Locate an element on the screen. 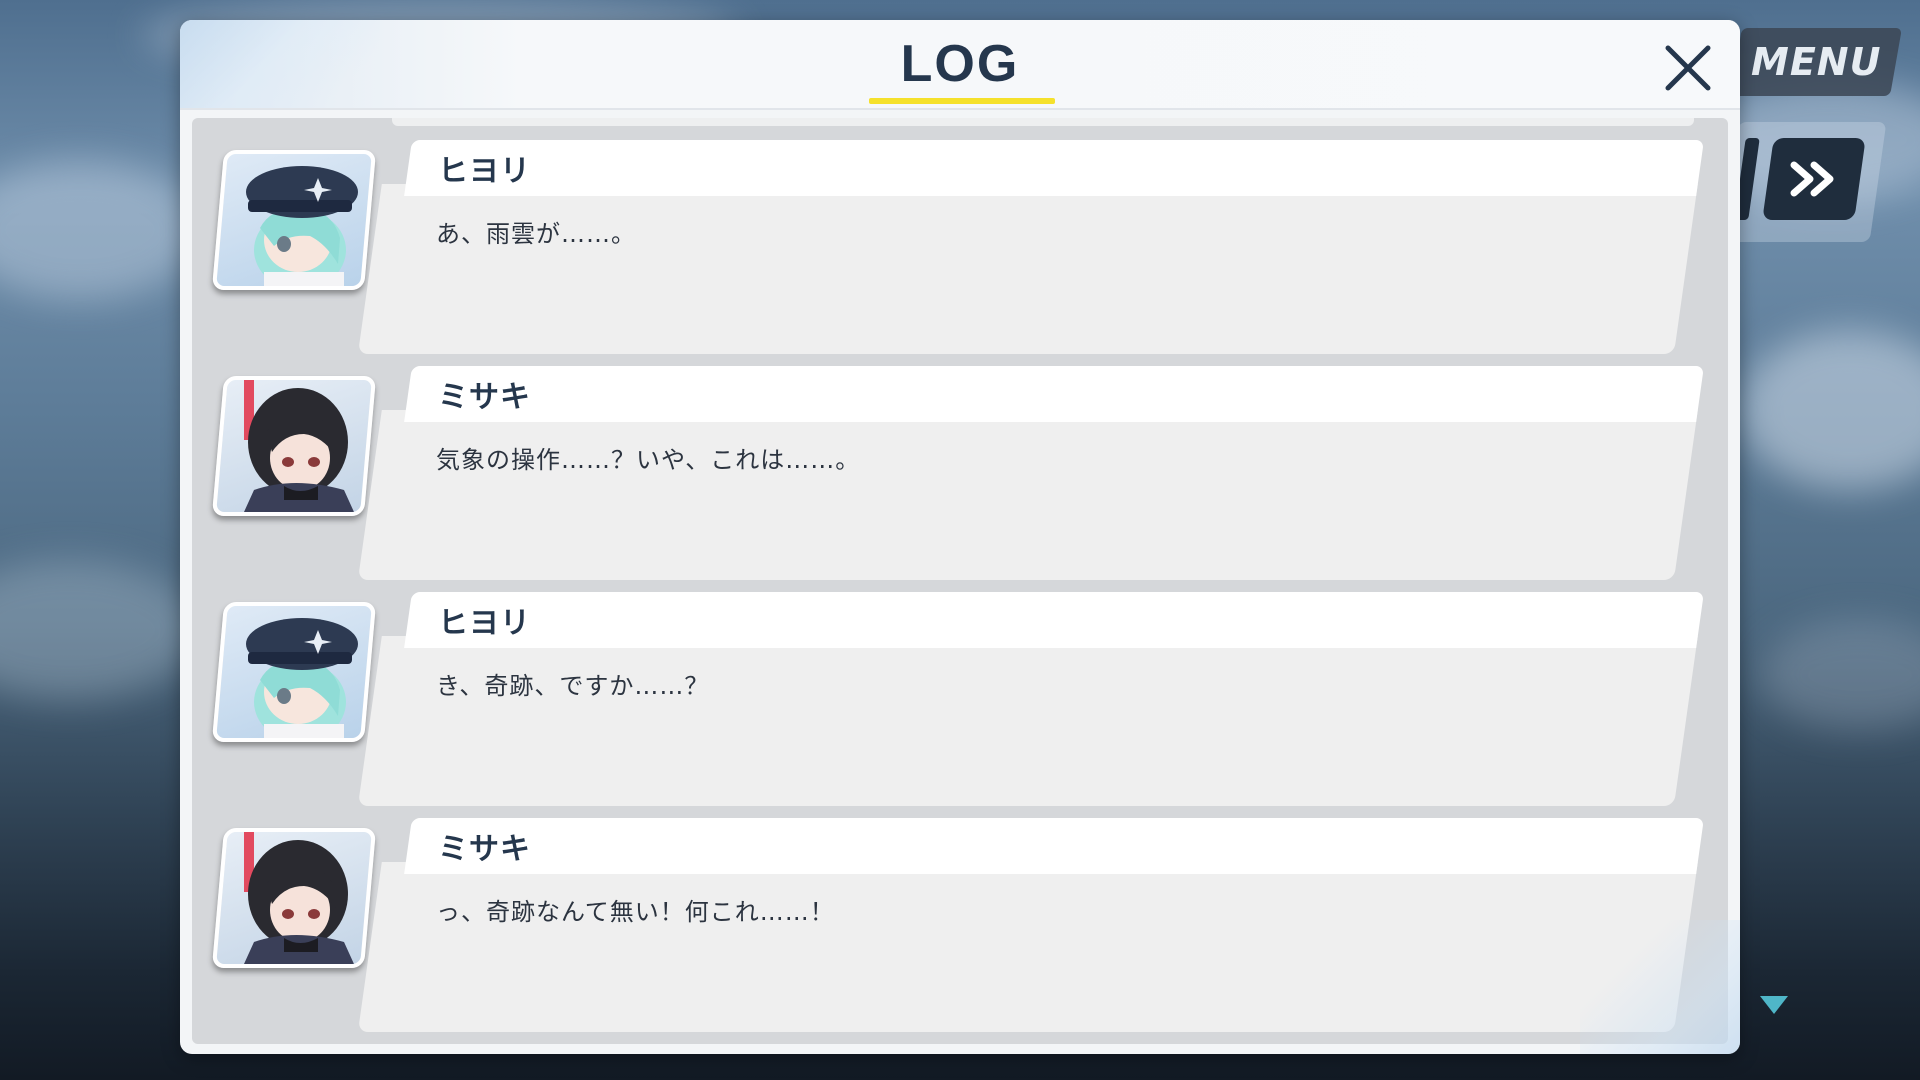 Image resolution: width=1920 pixels, height=1080 pixels. title-underline is located at coordinates (962, 101).